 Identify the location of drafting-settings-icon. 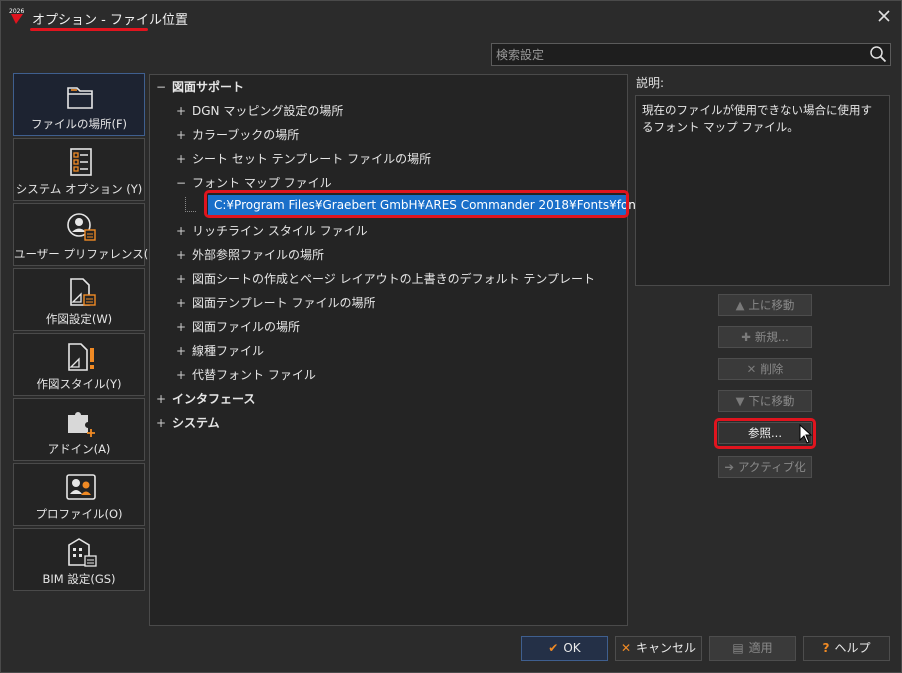
(83, 292).